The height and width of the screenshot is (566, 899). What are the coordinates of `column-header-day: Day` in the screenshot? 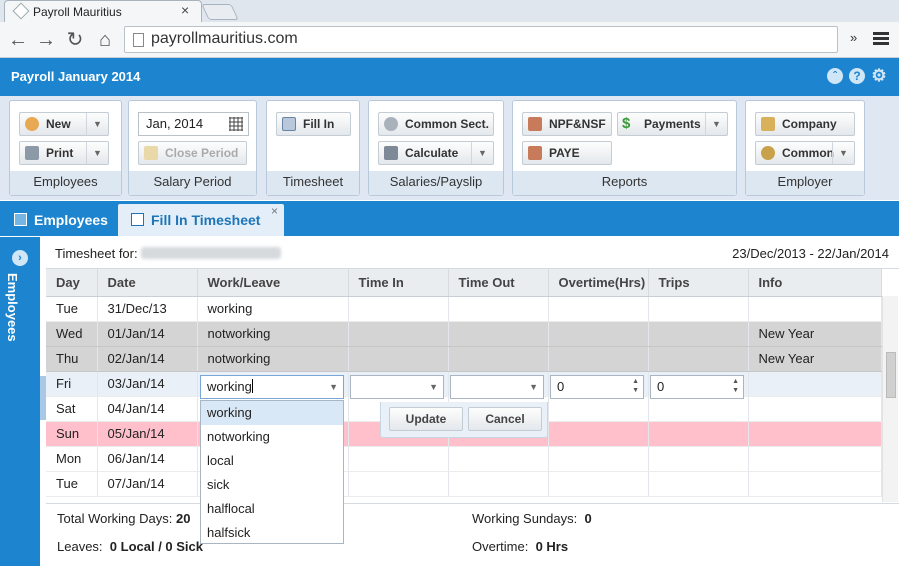 It's located at (72, 283).